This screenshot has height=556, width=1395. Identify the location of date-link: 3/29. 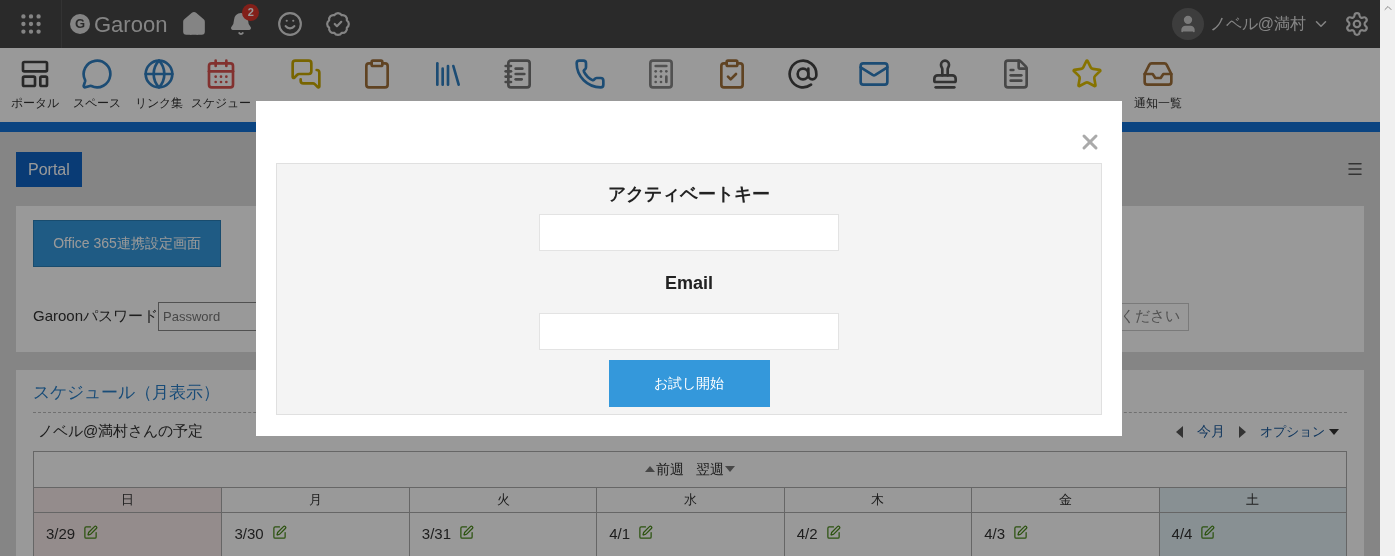
(61, 533).